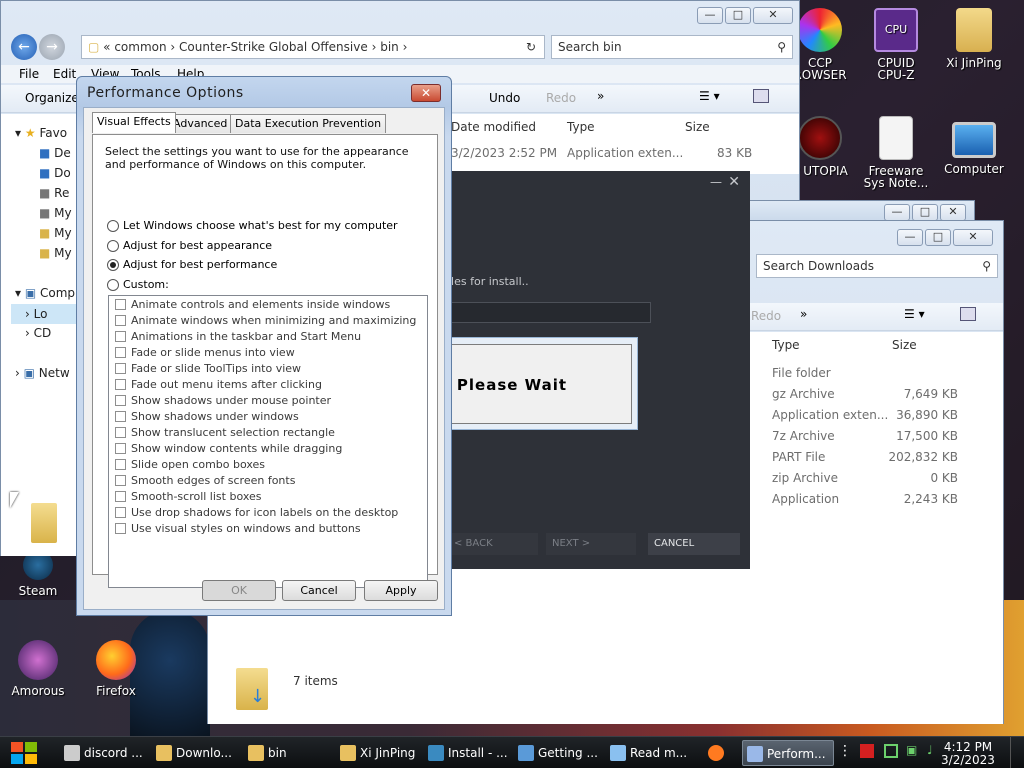 The image size is (1024, 768). What do you see at coordinates (798, 457) in the screenshot?
I see `file-row-type: PART File` at bounding box center [798, 457].